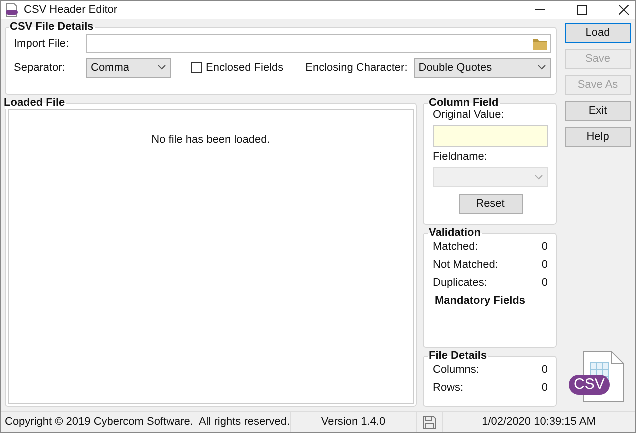 The height and width of the screenshot is (433, 636). Describe the element at coordinates (460, 283) in the screenshot. I see `stat-label: Duplicates:` at that location.